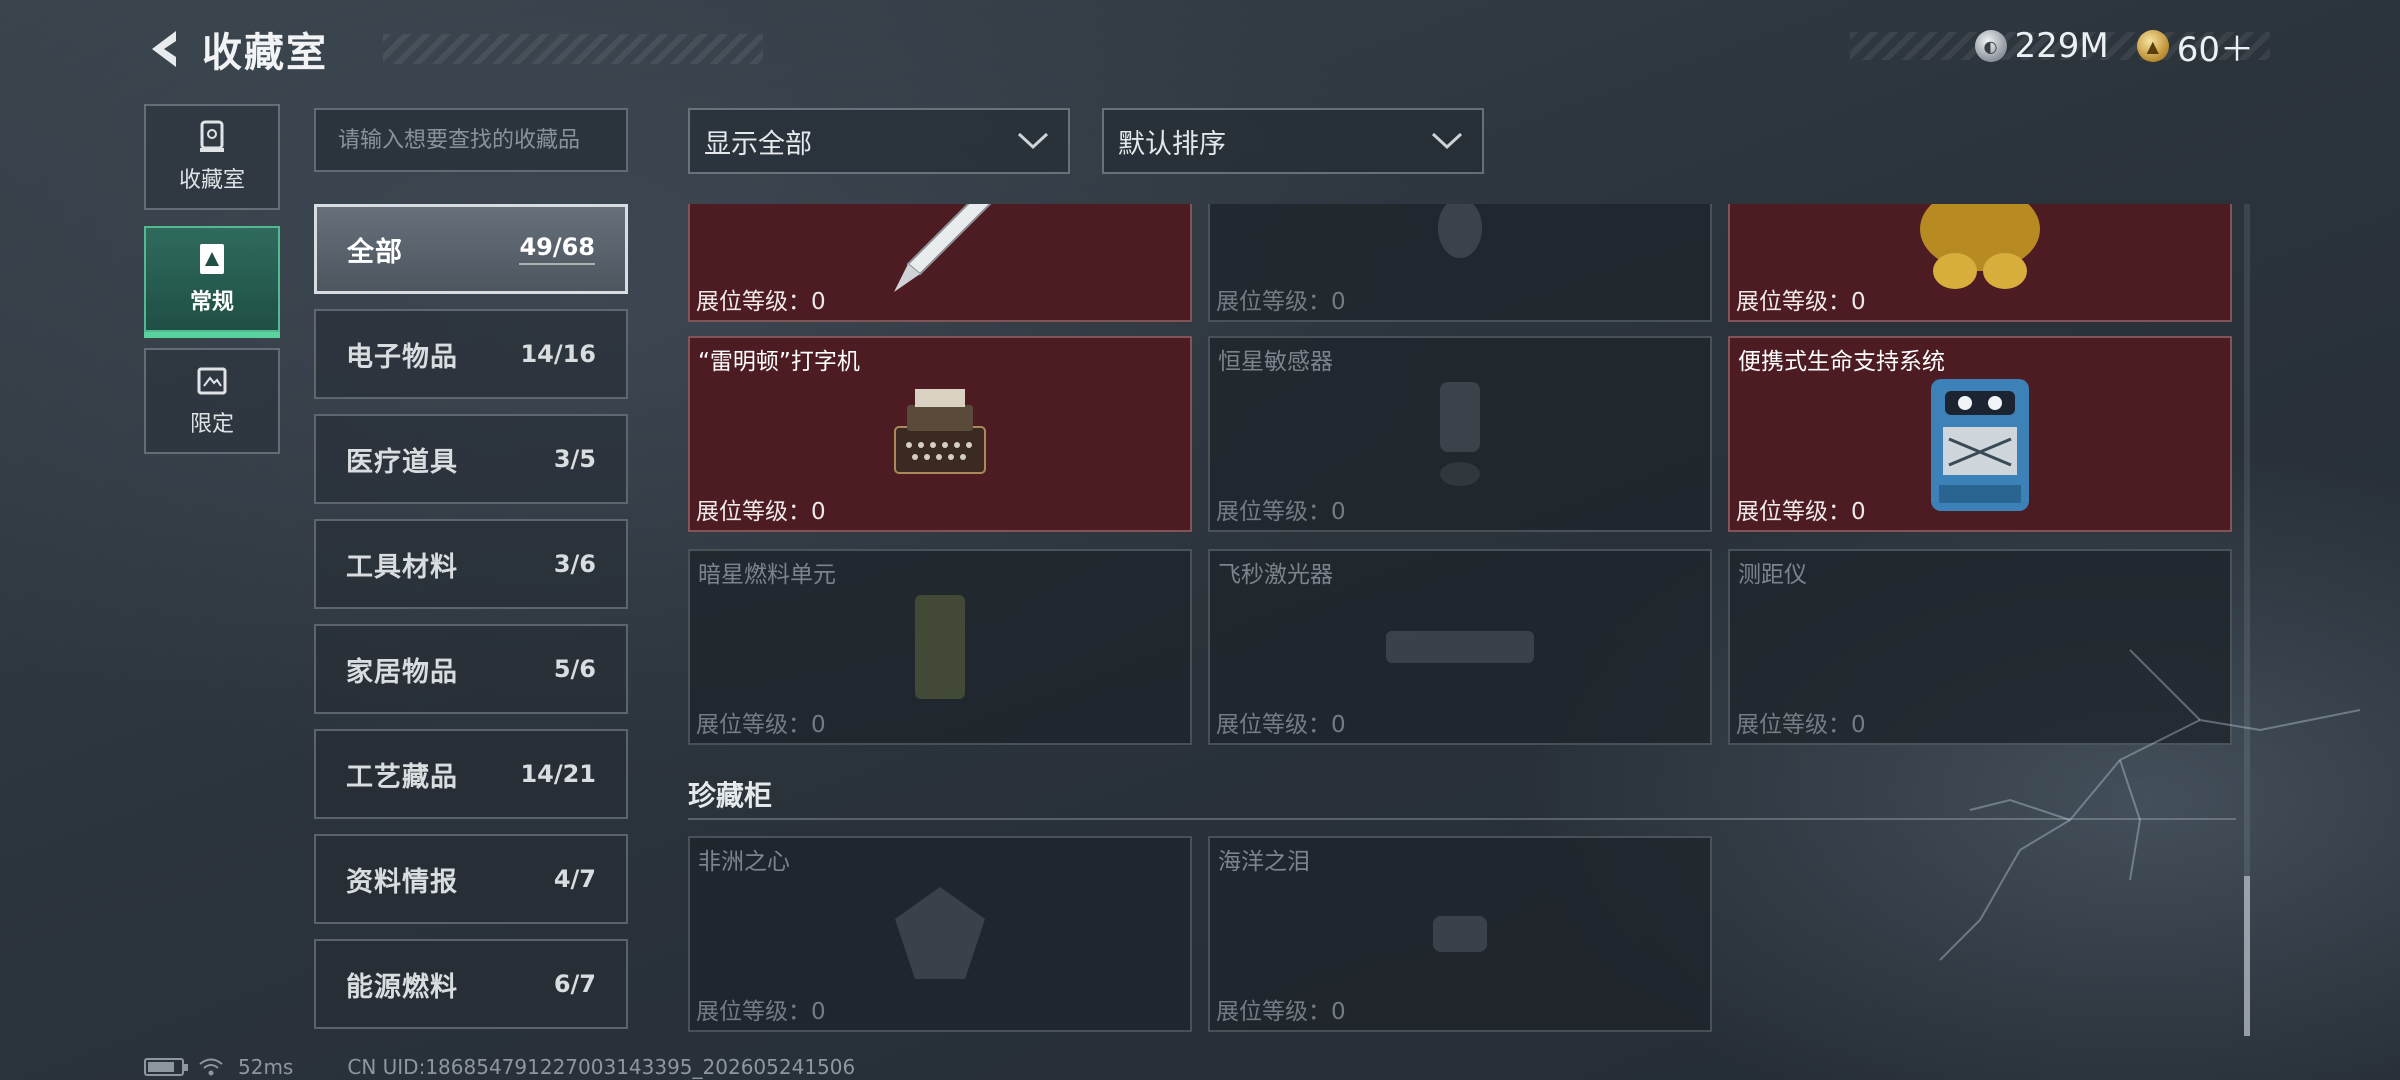  What do you see at coordinates (2149, 805) in the screenshot?
I see `background-crack-decoration` at bounding box center [2149, 805].